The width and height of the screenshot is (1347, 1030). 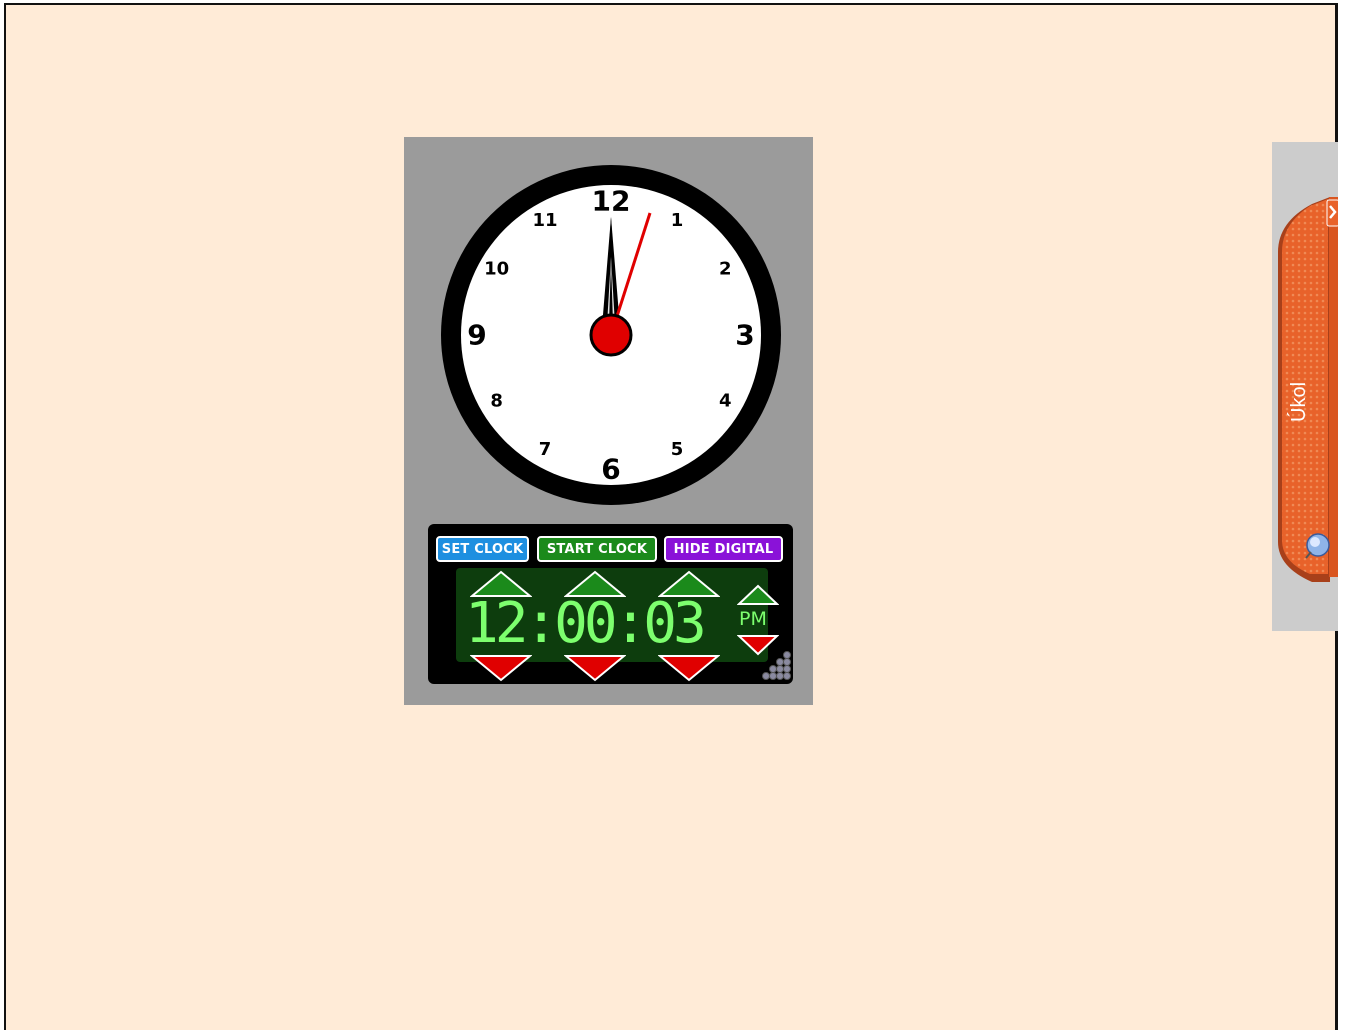 I want to click on ampm-up-arrow-icon, so click(x=758, y=595).